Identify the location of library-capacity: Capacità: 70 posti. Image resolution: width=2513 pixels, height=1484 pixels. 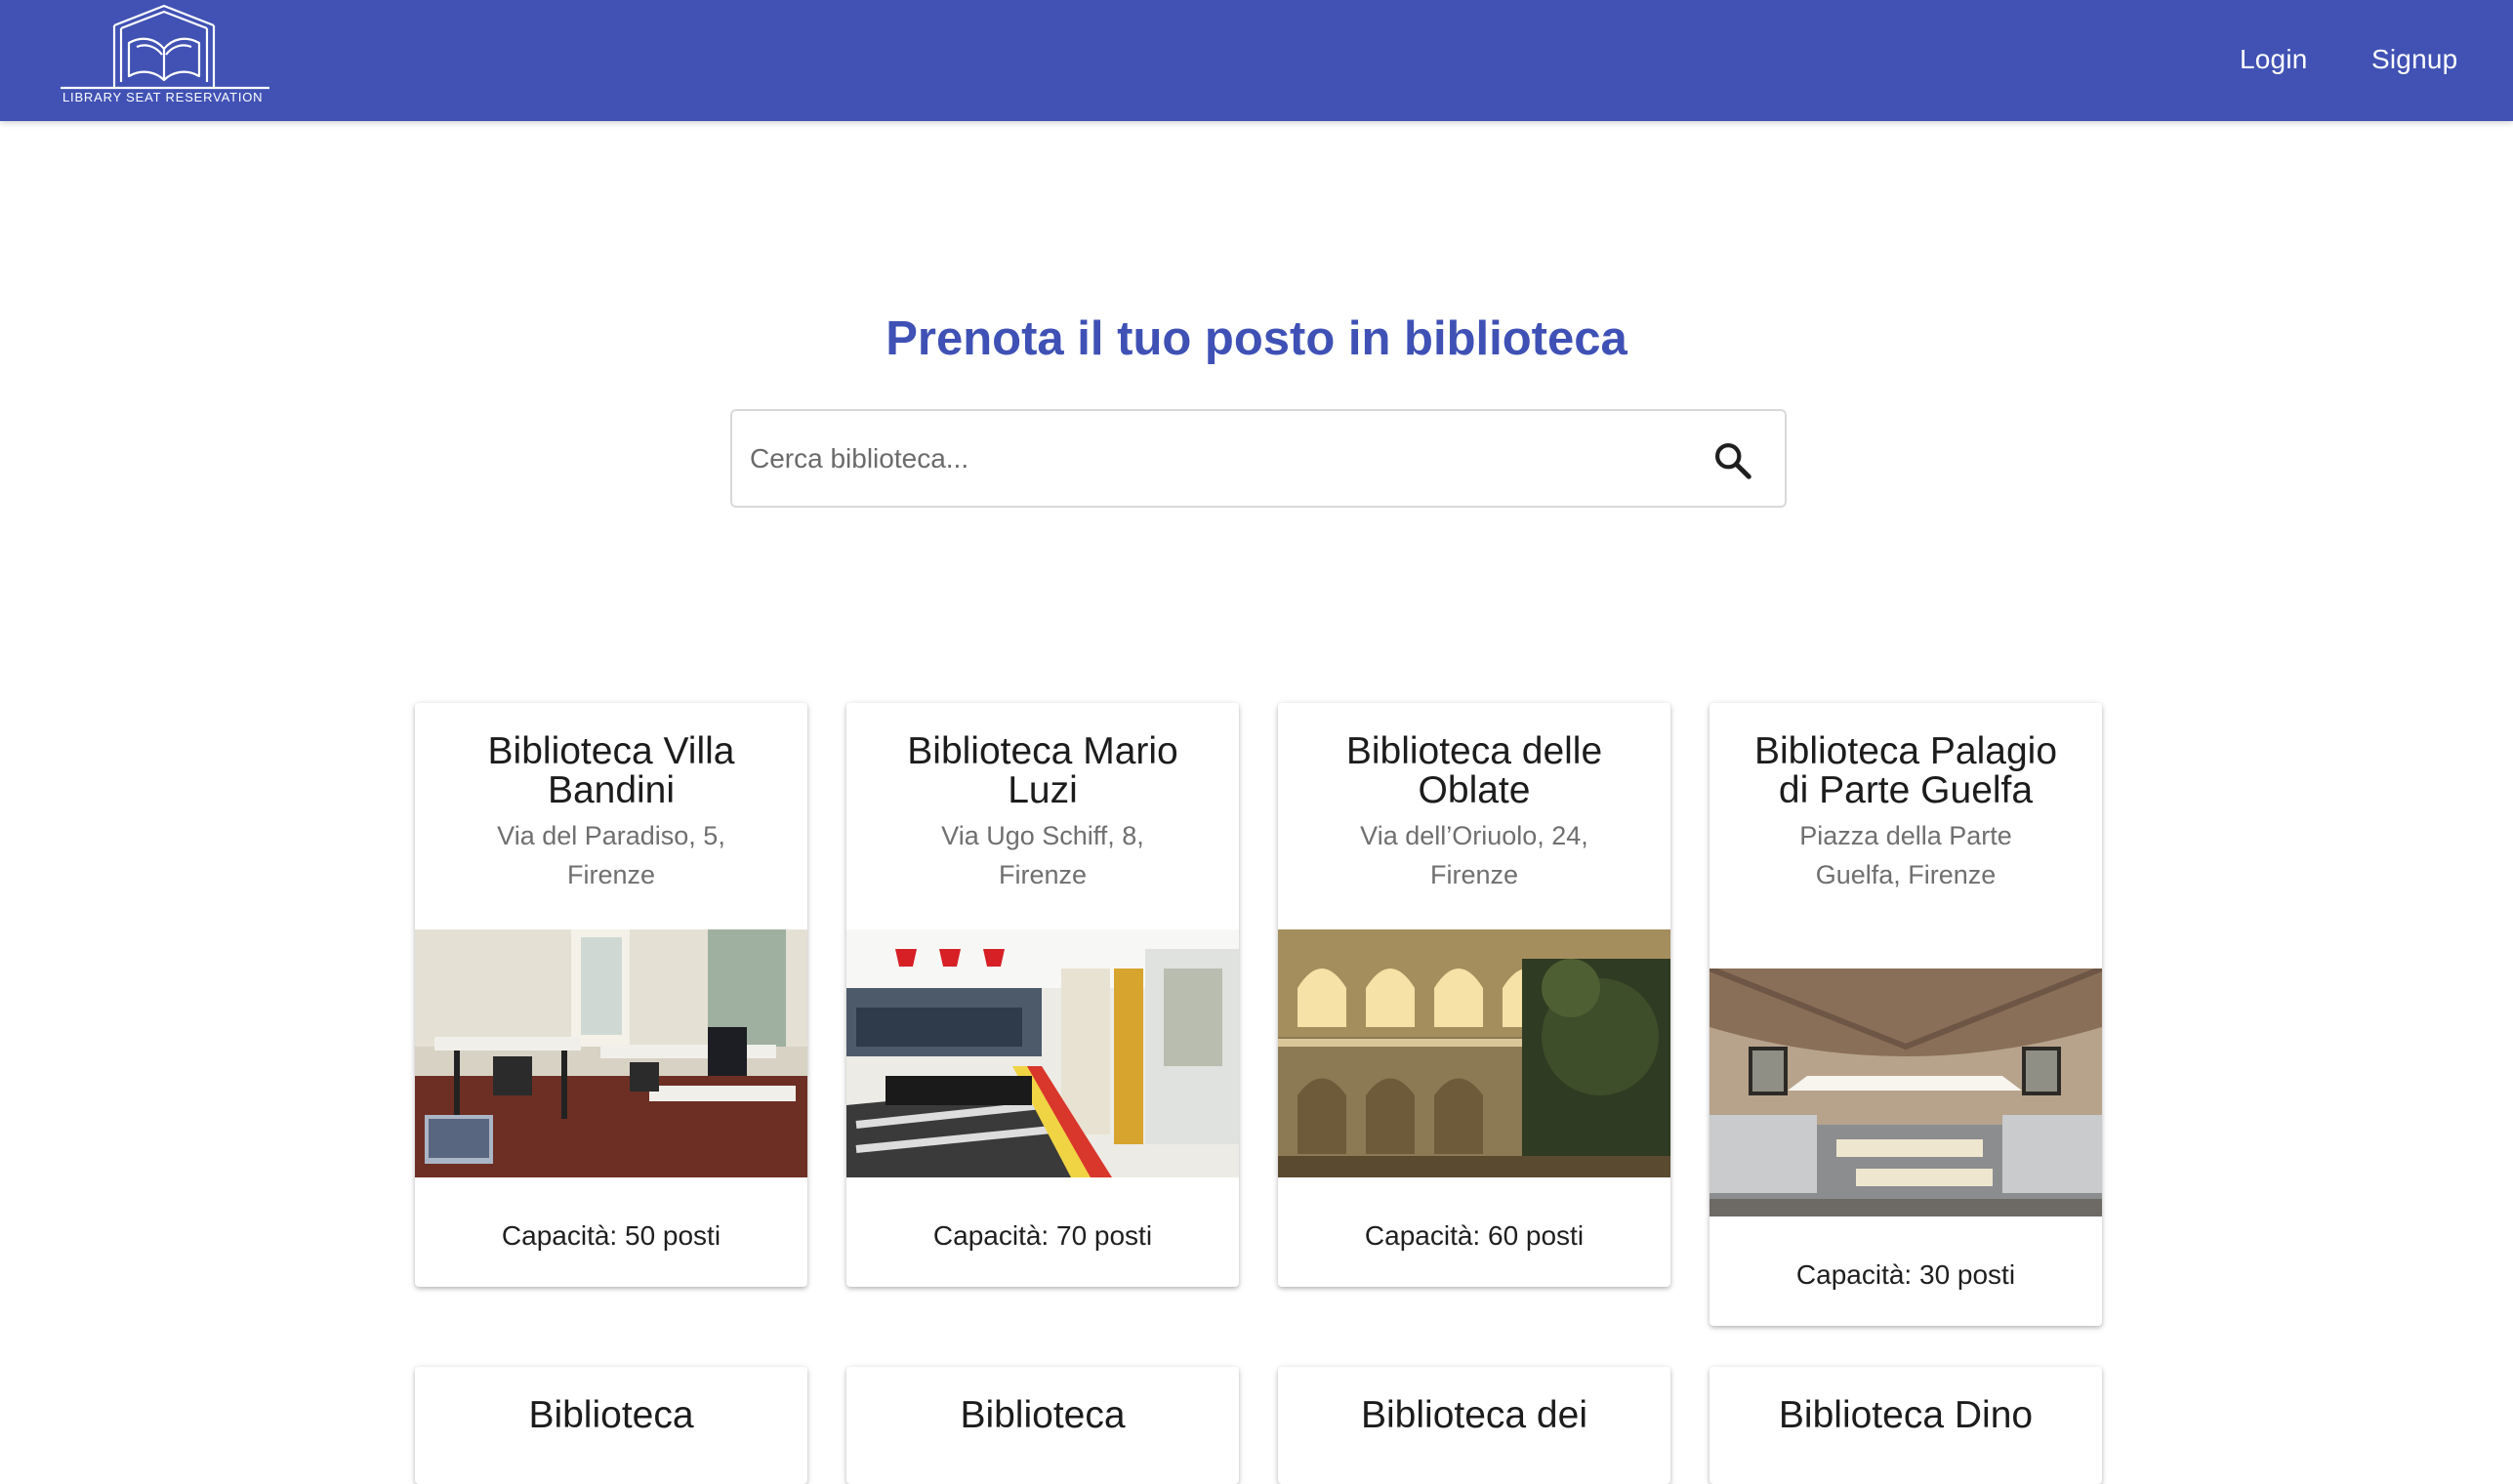
(1042, 1235).